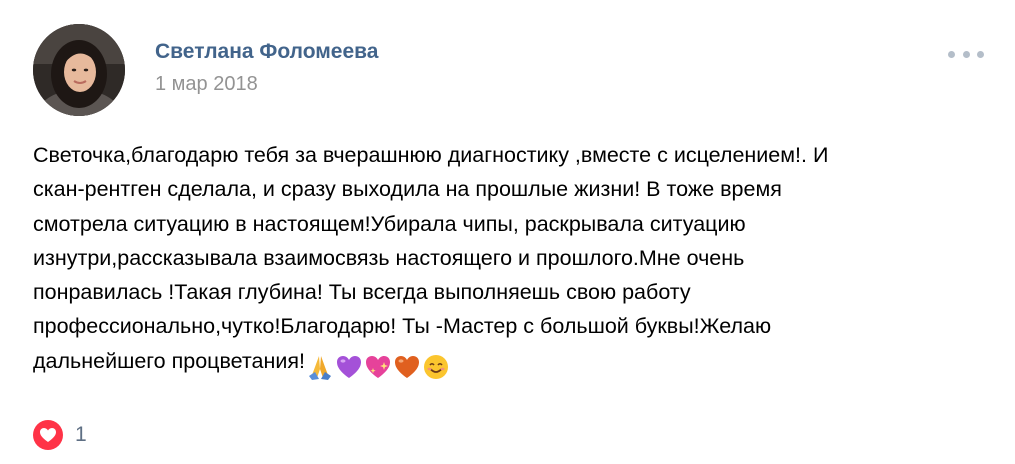  I want to click on folded-hands-icon, so click(319, 368).